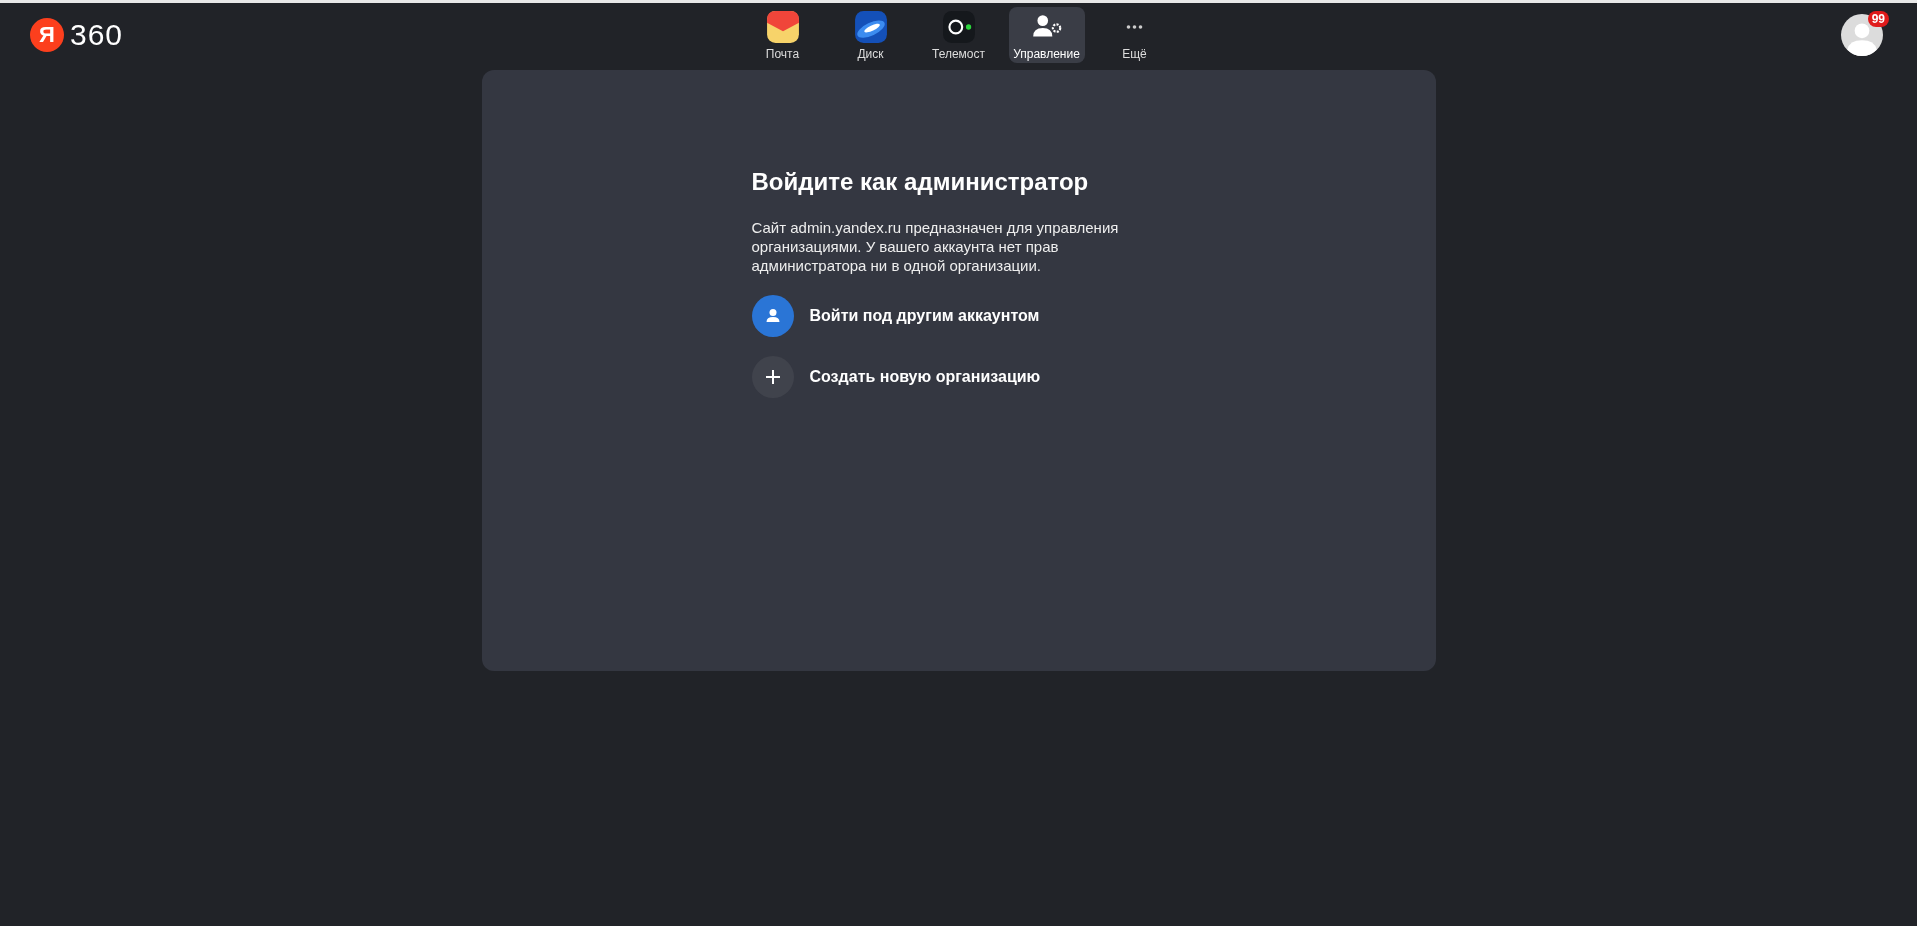 This screenshot has height=926, width=1917. Describe the element at coordinates (47, 35) in the screenshot. I see `logo-mark: Я` at that location.